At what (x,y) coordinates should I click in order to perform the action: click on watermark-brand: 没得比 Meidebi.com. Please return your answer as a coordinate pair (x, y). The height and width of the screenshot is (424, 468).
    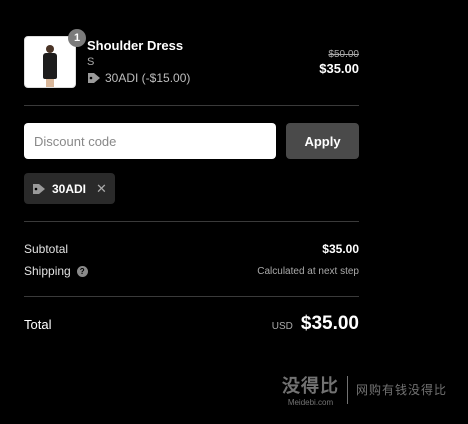
    Looking at the image, I should click on (310, 389).